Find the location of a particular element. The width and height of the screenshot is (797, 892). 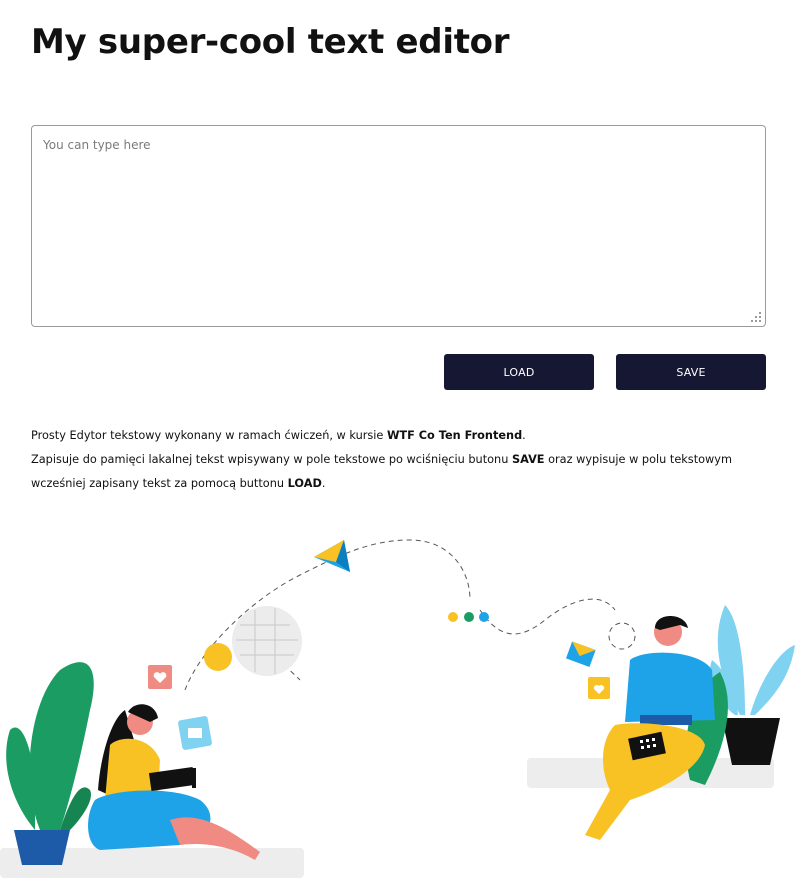

load-keyword: LOAD is located at coordinates (304, 483).